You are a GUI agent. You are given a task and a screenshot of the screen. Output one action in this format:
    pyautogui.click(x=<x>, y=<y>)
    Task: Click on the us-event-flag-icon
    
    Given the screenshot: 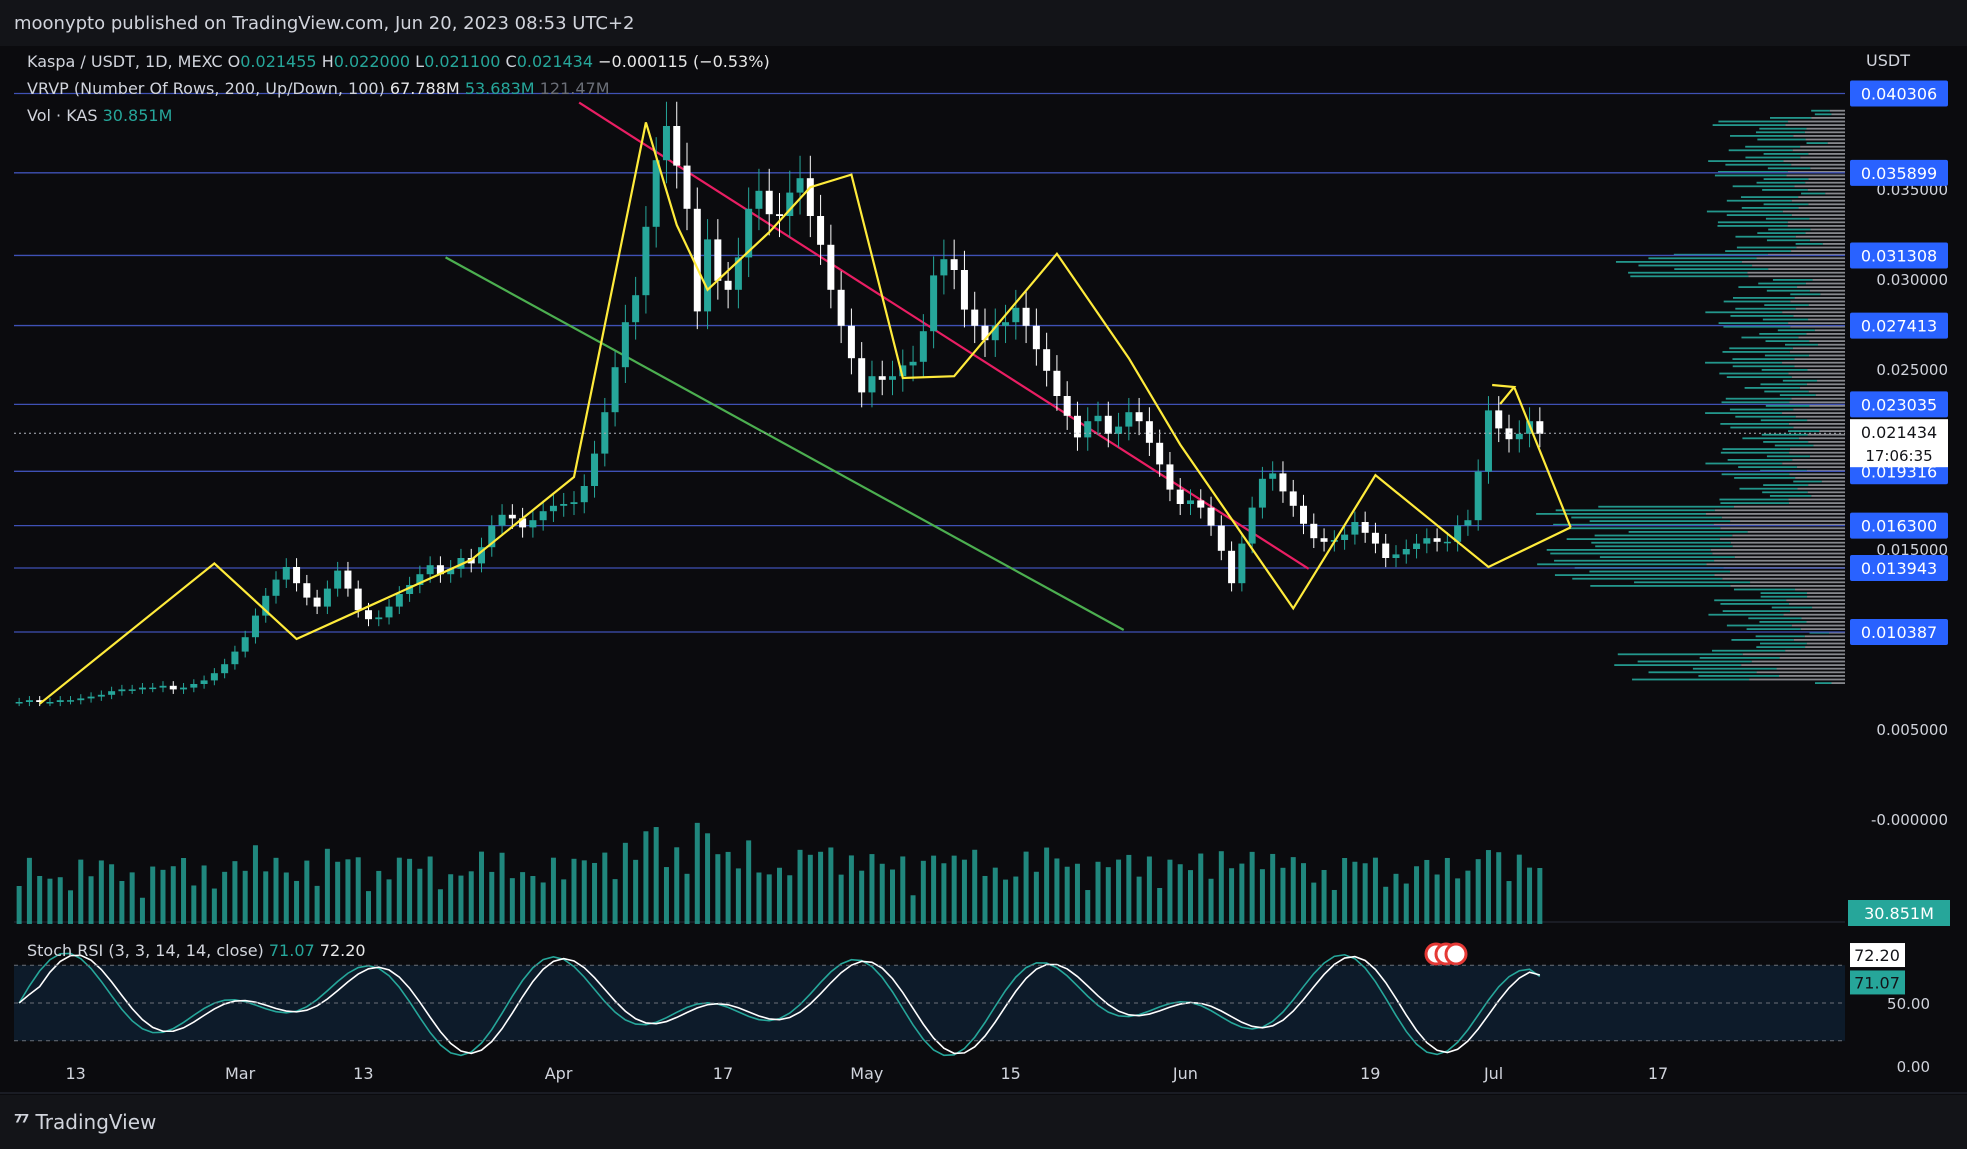 What is the action you would take?
    pyautogui.click(x=1456, y=954)
    